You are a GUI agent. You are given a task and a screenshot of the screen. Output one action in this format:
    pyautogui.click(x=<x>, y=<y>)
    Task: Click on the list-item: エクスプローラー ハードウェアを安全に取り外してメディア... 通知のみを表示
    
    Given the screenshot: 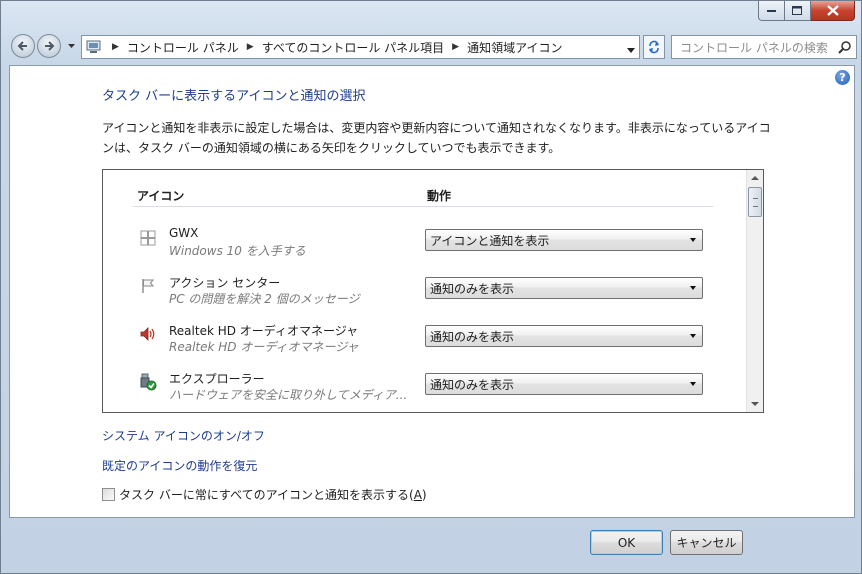 What is the action you would take?
    pyautogui.click(x=421, y=390)
    